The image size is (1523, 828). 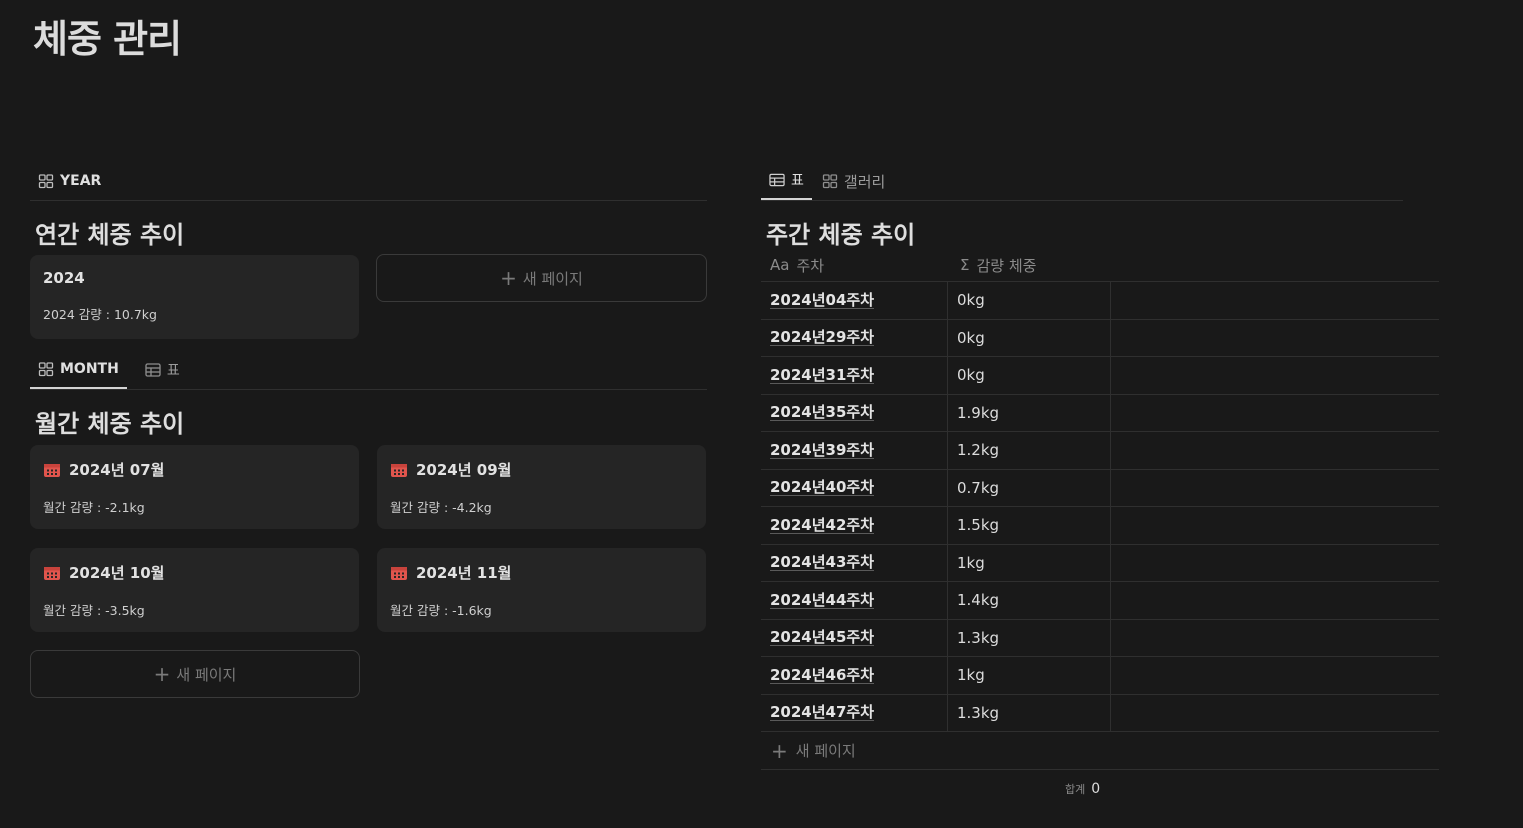 What do you see at coordinates (117, 470) in the screenshot?
I see `month-card-title: 2024년 07월` at bounding box center [117, 470].